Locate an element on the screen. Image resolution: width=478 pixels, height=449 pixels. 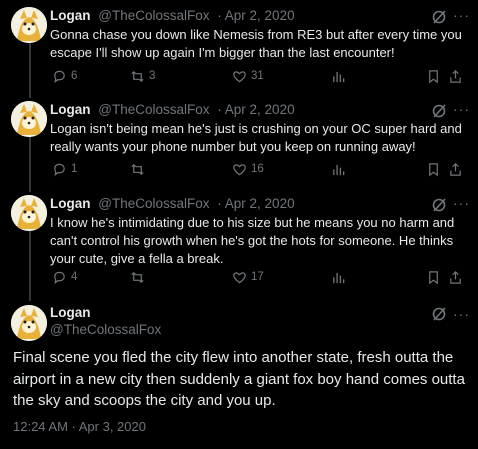
reply-count: 1 is located at coordinates (74, 169).